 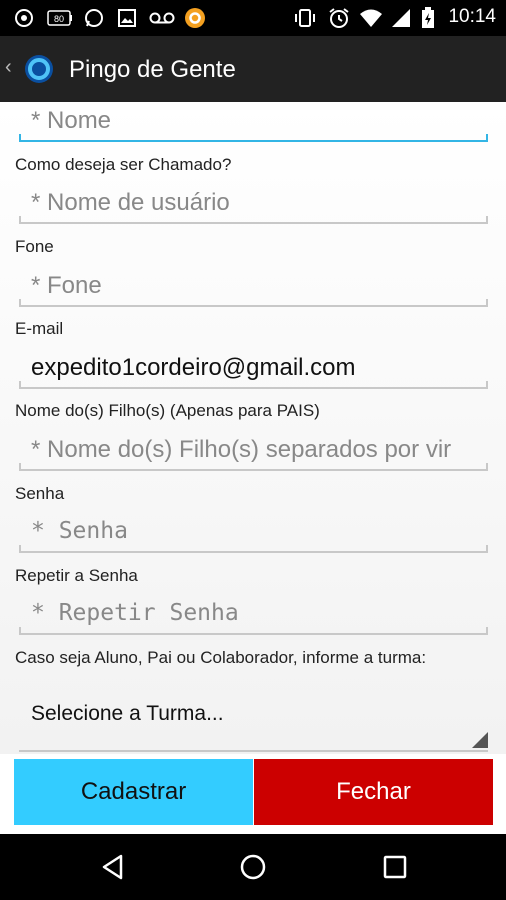 What do you see at coordinates (193, 367) in the screenshot?
I see `email-value: expedito1cordeiro@gmail.com` at bounding box center [193, 367].